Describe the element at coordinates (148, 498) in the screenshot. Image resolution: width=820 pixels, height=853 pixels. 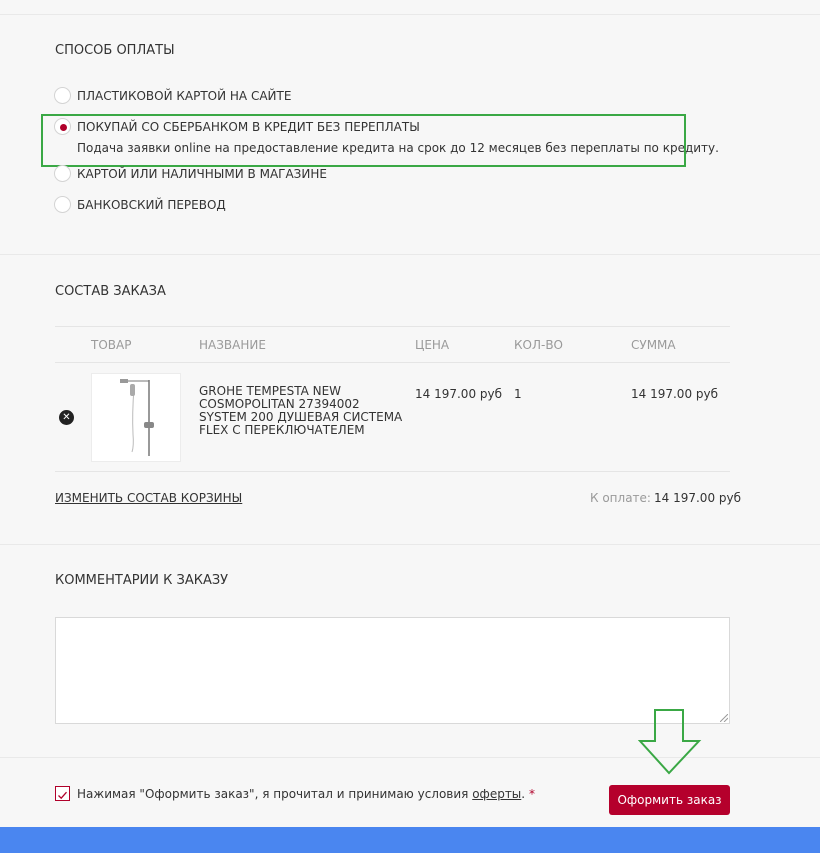
I see `change-cart-link: ИЗМЕНИТЬ СОСТАВ КОРЗИНЫ` at that location.